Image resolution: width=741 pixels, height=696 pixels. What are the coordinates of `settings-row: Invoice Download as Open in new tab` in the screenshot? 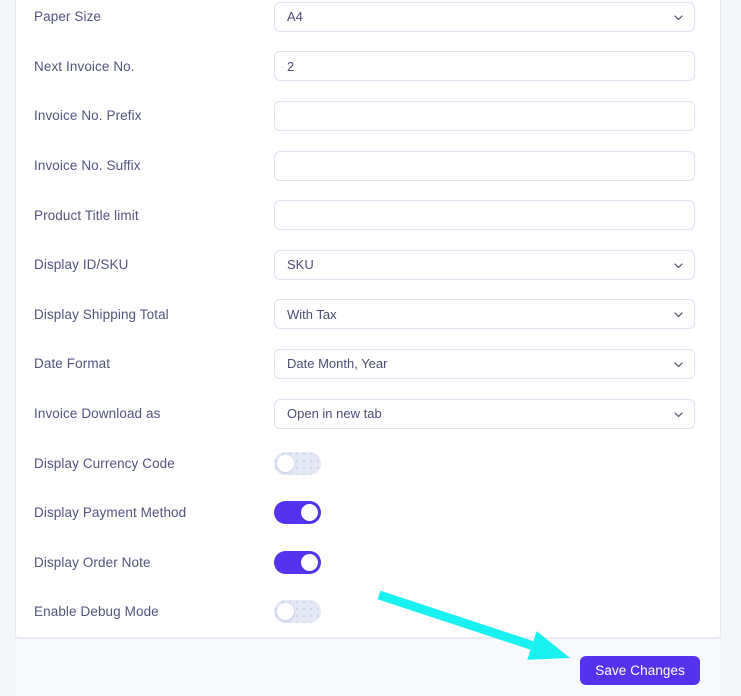 It's located at (368, 414).